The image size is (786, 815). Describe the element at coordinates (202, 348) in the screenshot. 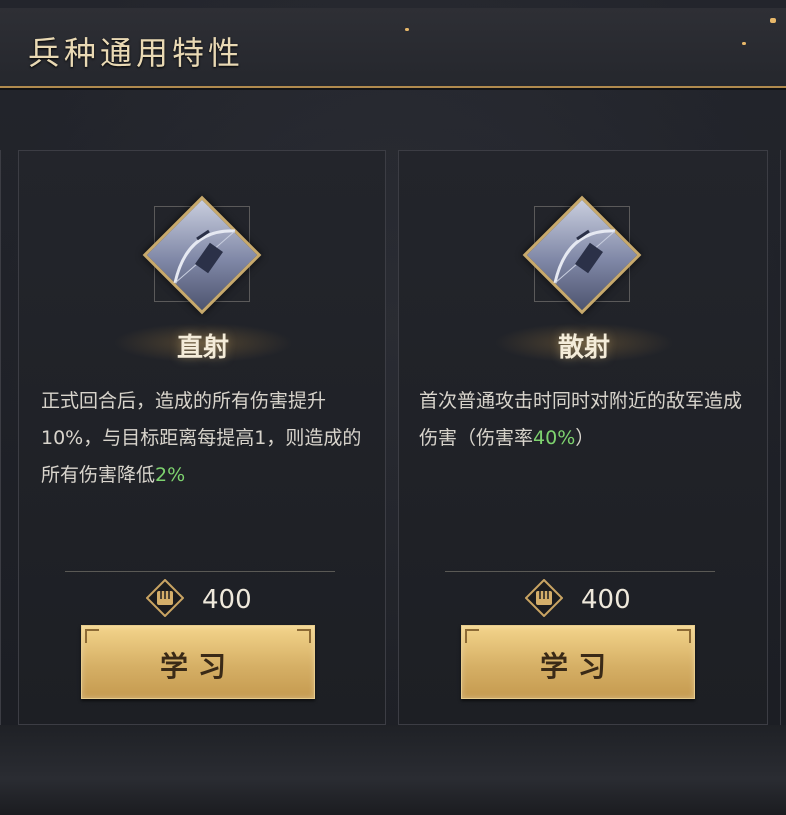

I see `skill-name: 直射` at that location.